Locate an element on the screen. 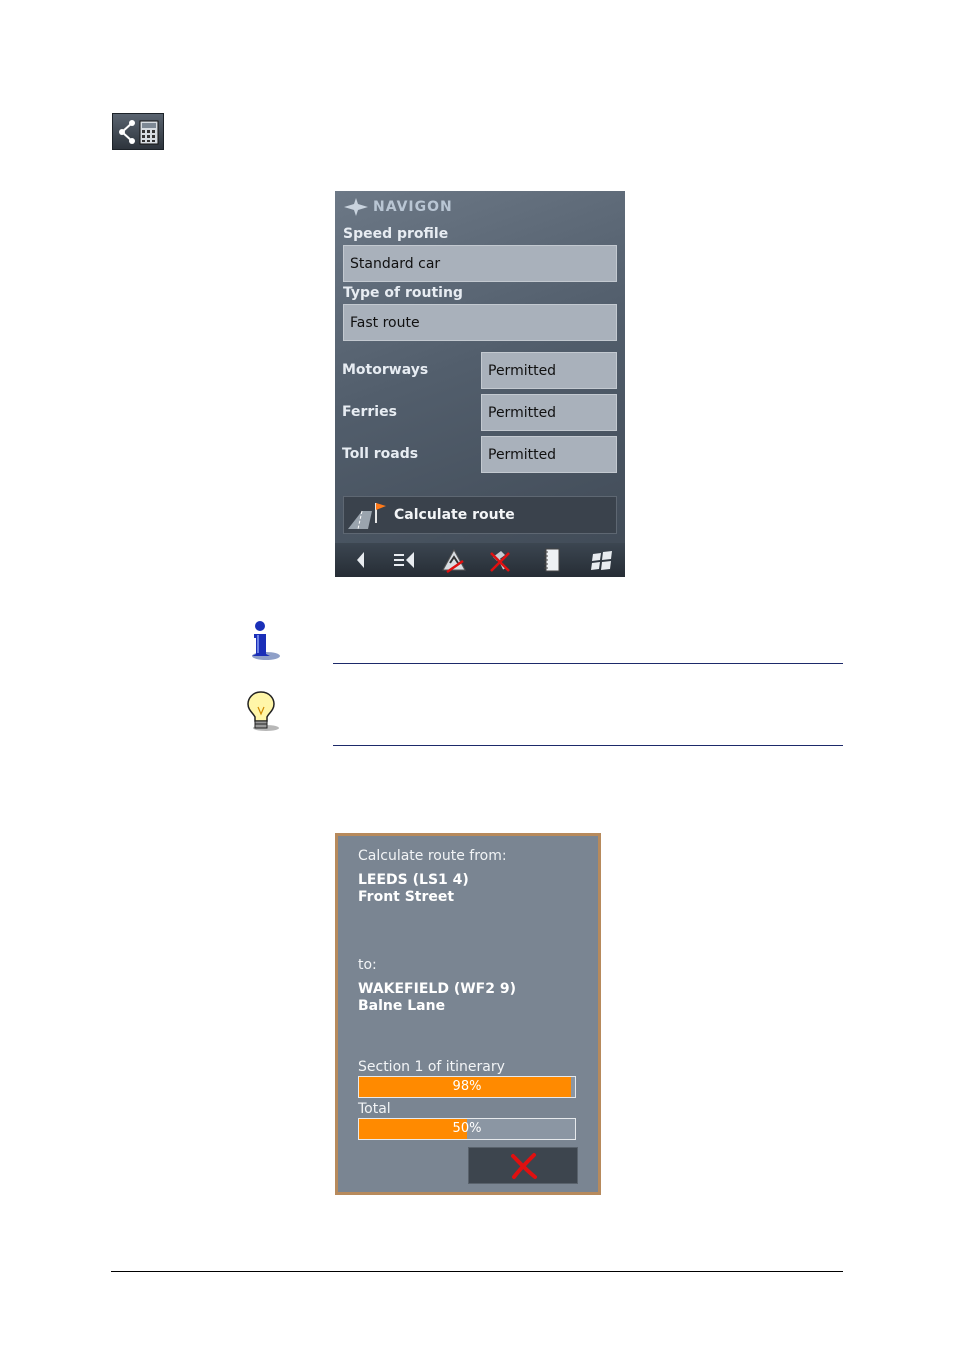 The height and width of the screenshot is (1351, 954). to-street: Balne Lane is located at coordinates (402, 1006).